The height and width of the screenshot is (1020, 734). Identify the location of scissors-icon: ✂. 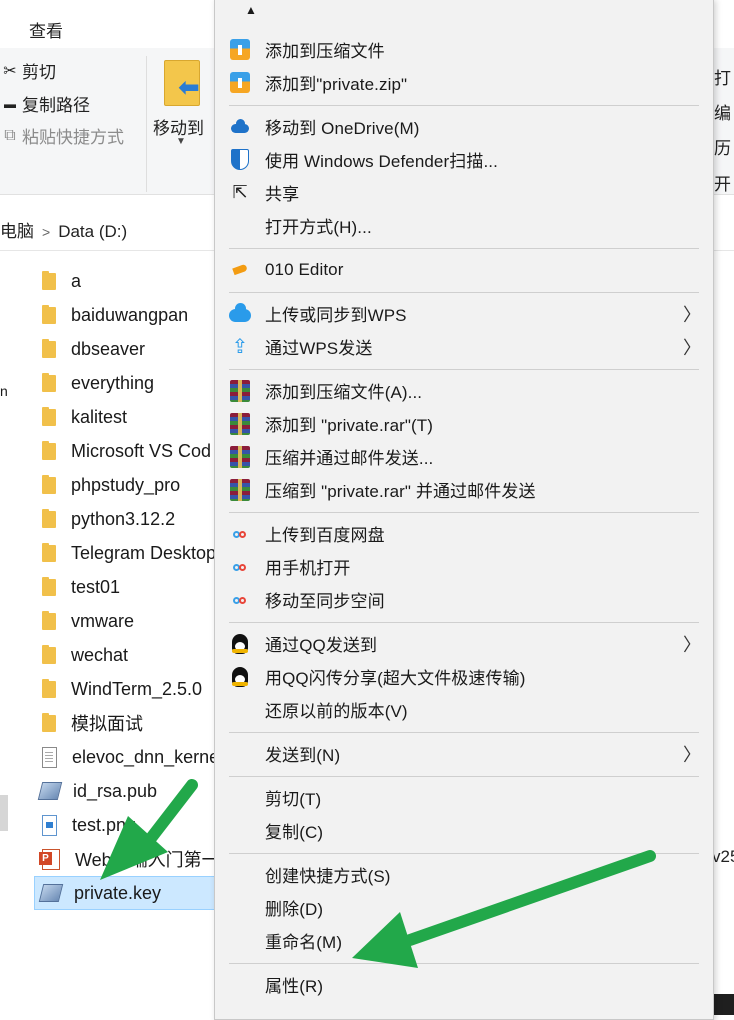
(10, 71).